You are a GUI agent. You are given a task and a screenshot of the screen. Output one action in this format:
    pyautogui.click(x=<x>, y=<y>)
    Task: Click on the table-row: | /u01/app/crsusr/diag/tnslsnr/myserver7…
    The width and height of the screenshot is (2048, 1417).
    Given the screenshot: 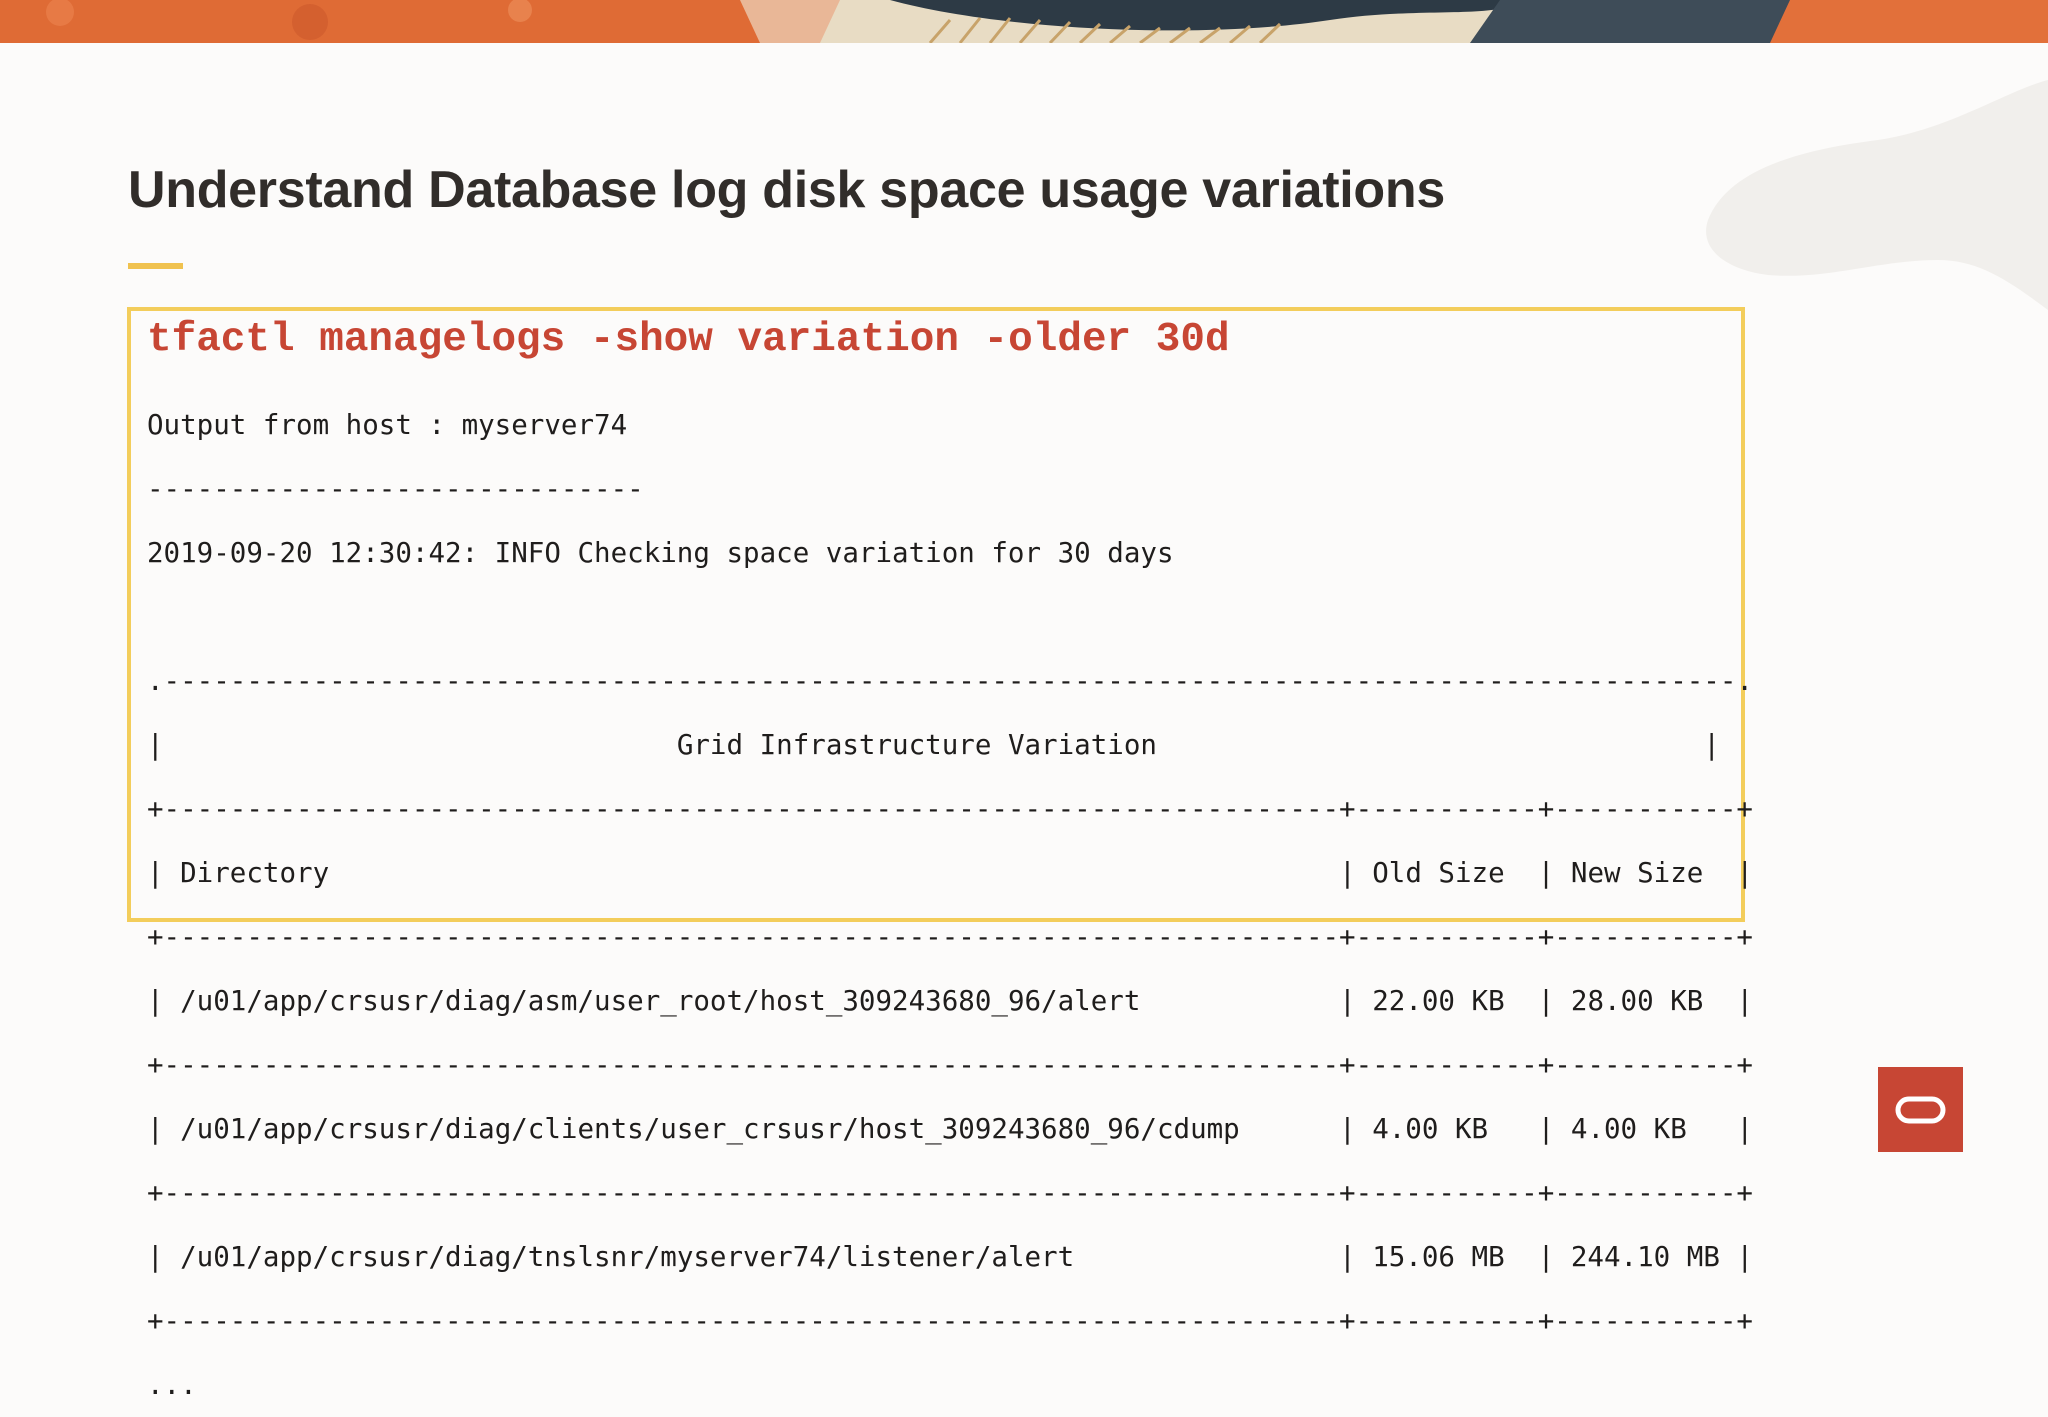 What is the action you would take?
    pyautogui.click(x=950, y=1257)
    